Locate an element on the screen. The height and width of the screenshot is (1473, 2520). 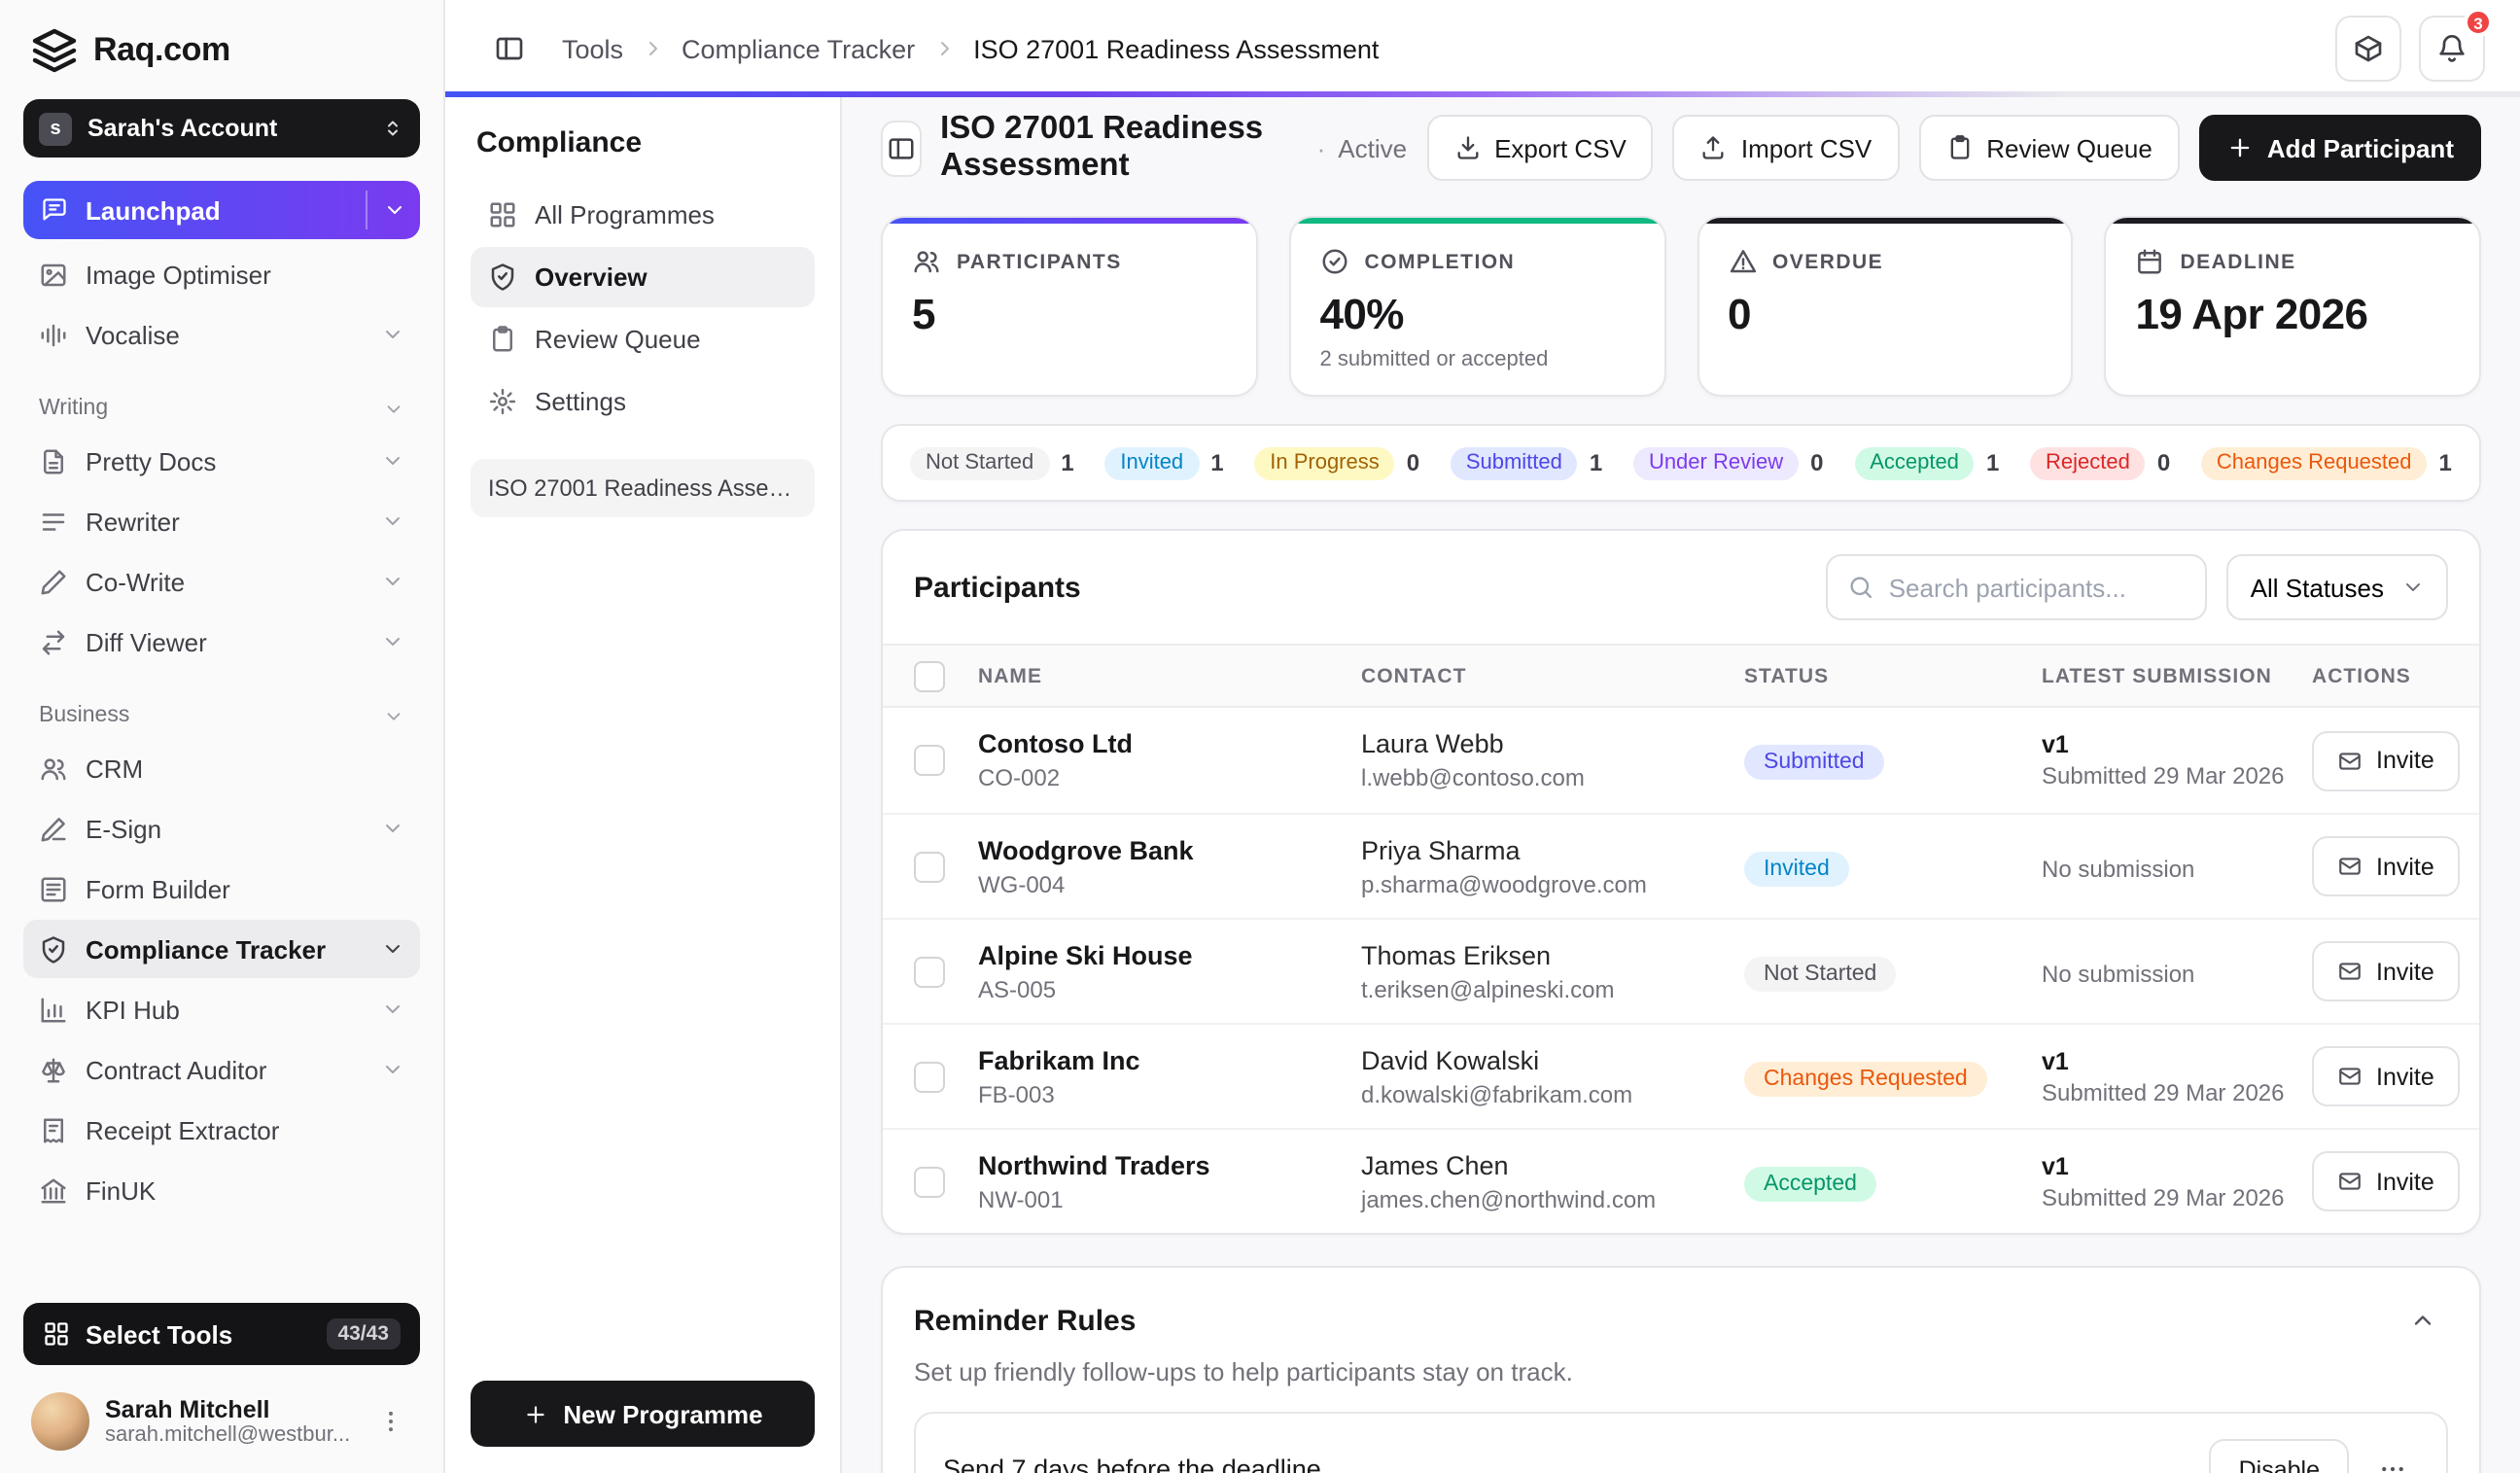
status-badge: Invited is located at coordinates (1796, 868).